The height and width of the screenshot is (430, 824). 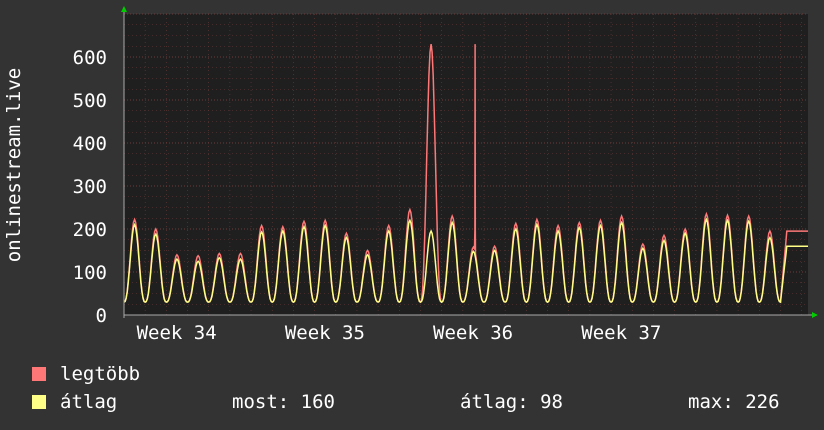 What do you see at coordinates (90, 58) in the screenshot?
I see `y-tick-label: 600` at bounding box center [90, 58].